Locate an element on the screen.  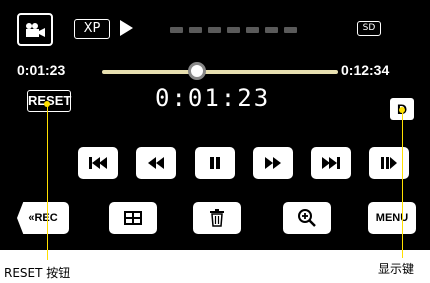
slow-forward-icon is located at coordinates (389, 163).